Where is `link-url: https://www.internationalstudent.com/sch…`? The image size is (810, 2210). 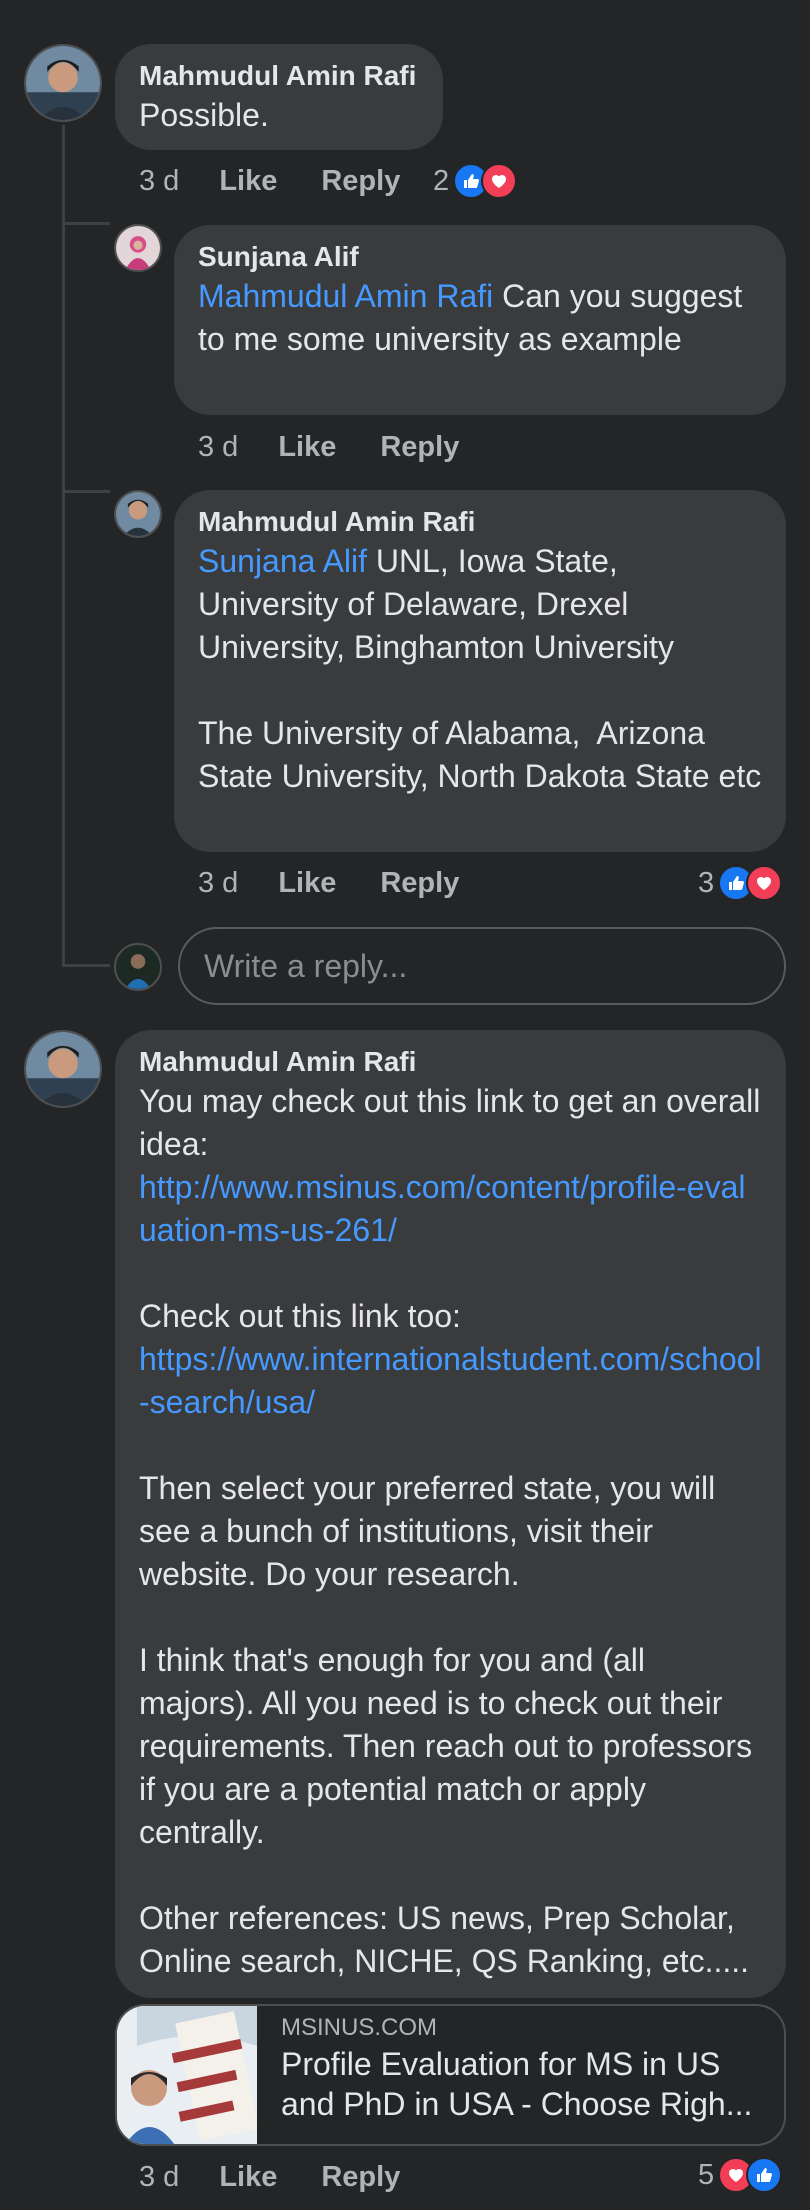
link-url: https://www.internationalstudent.com/sch… is located at coordinates (450, 1381).